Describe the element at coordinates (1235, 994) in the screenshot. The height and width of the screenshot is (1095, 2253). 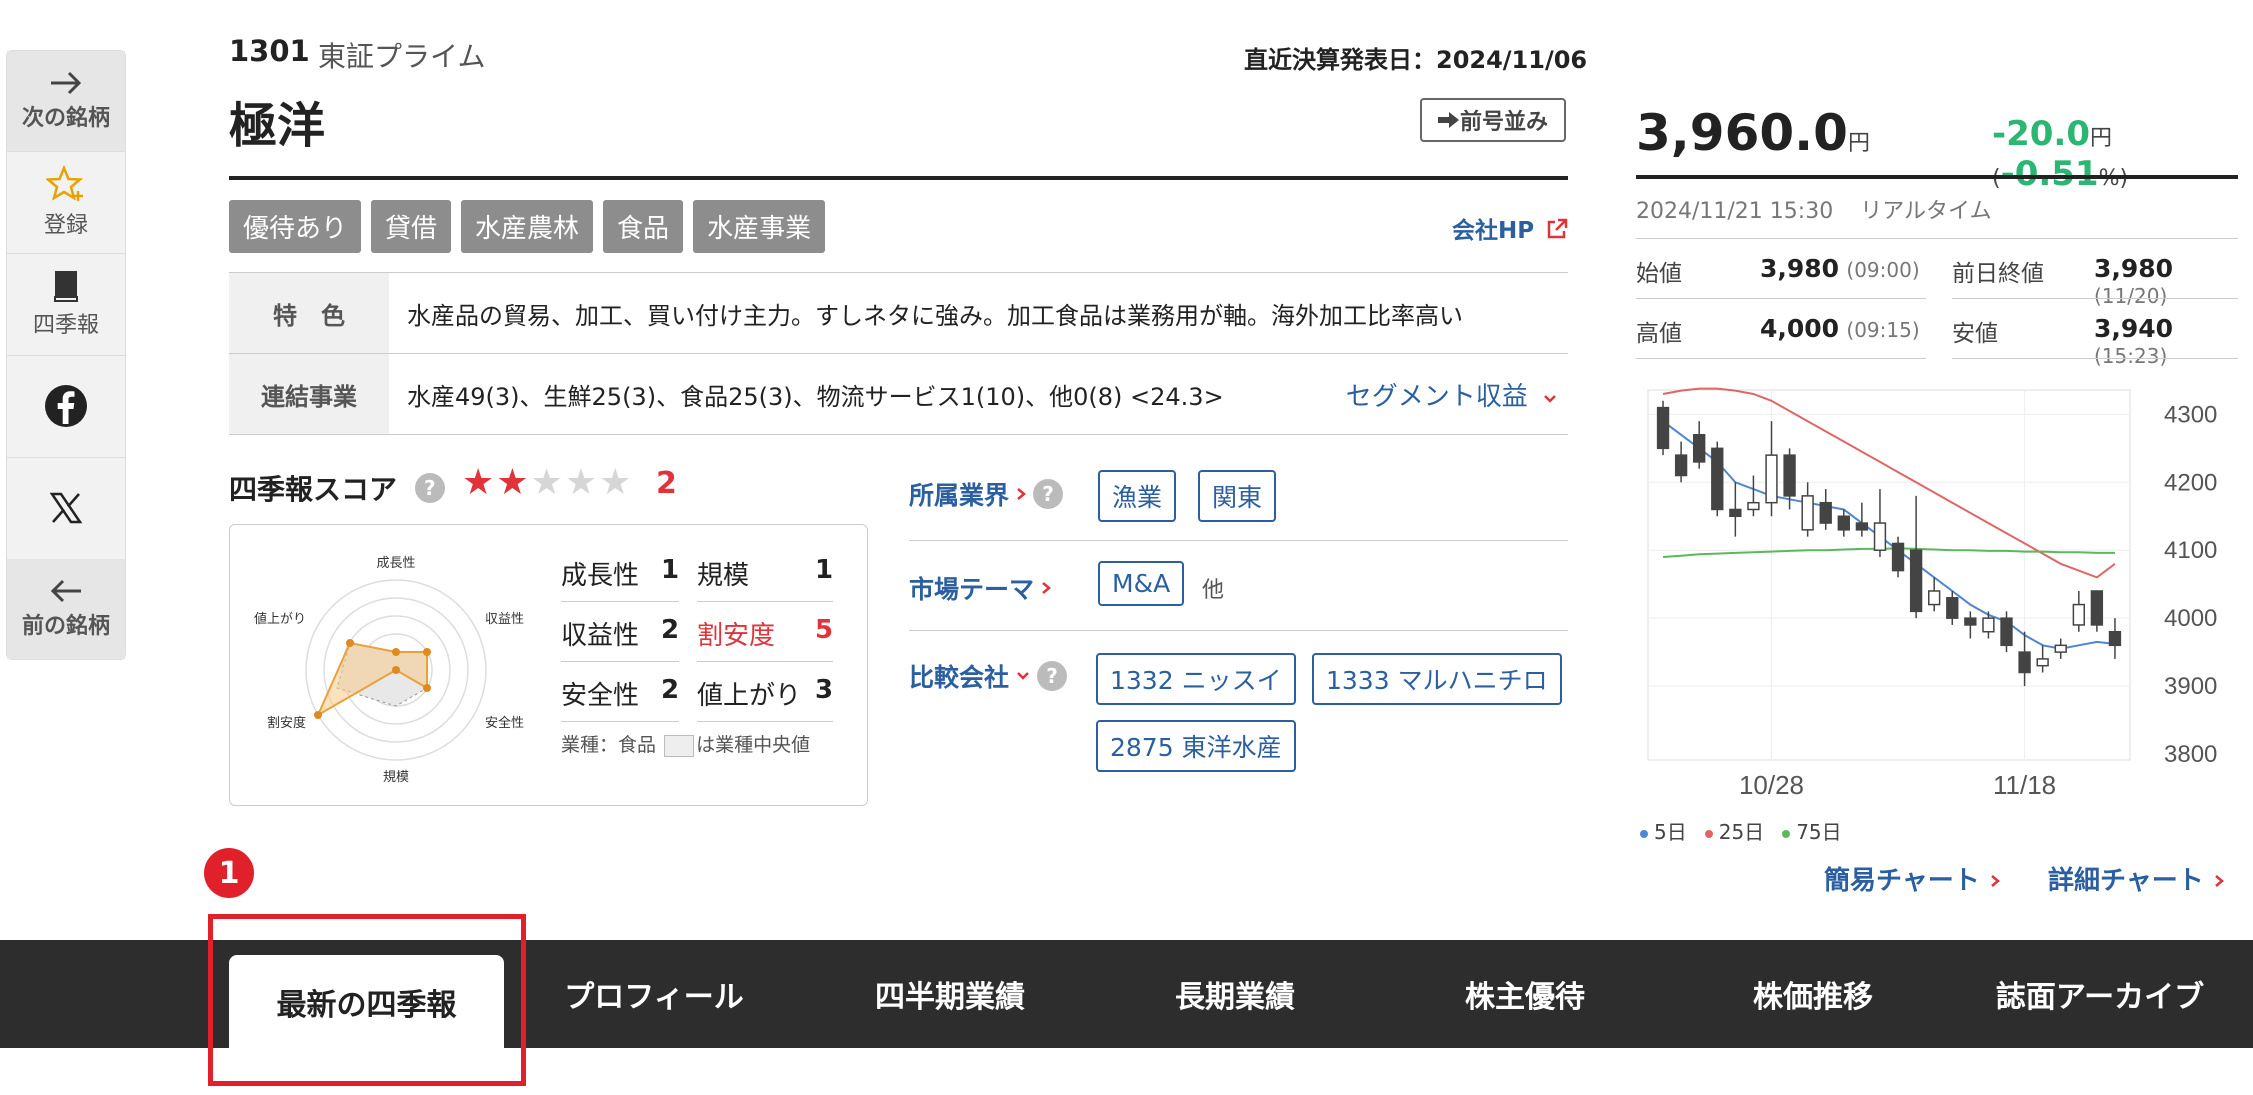
I see `tab-long-term-results: 長期業績` at that location.